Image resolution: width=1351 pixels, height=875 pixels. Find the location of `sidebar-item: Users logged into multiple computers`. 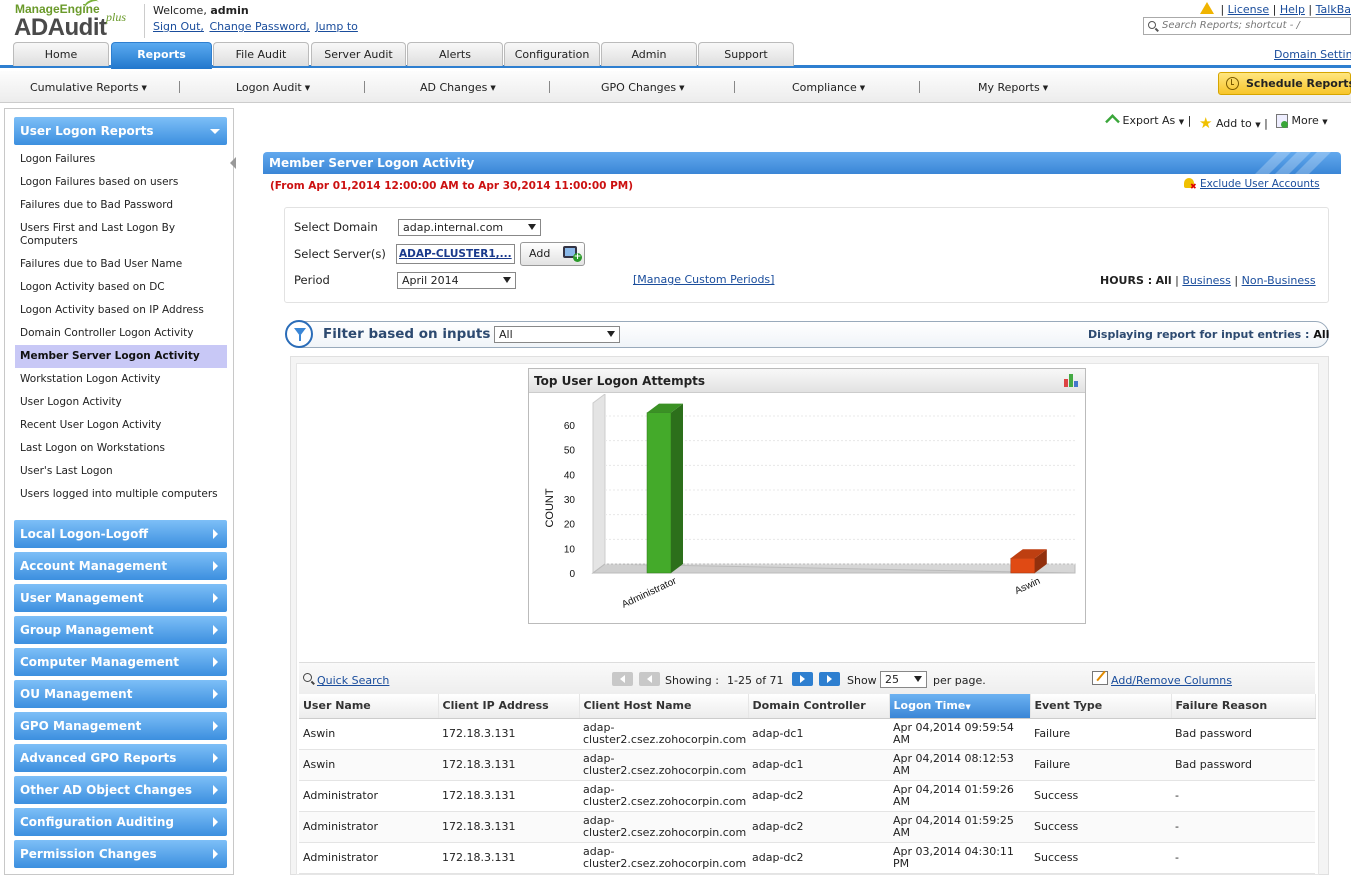

sidebar-item: Users logged into multiple computers is located at coordinates (121, 494).